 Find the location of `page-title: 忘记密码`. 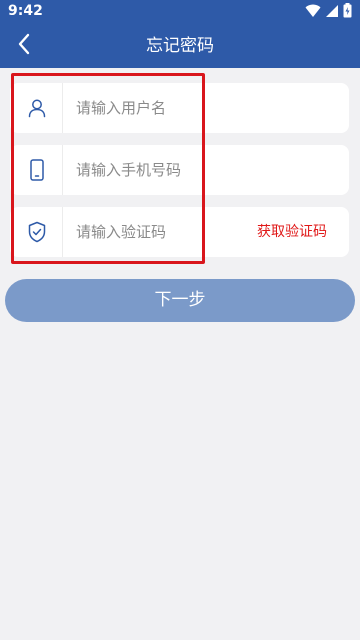

page-title: 忘记密码 is located at coordinates (180, 46).